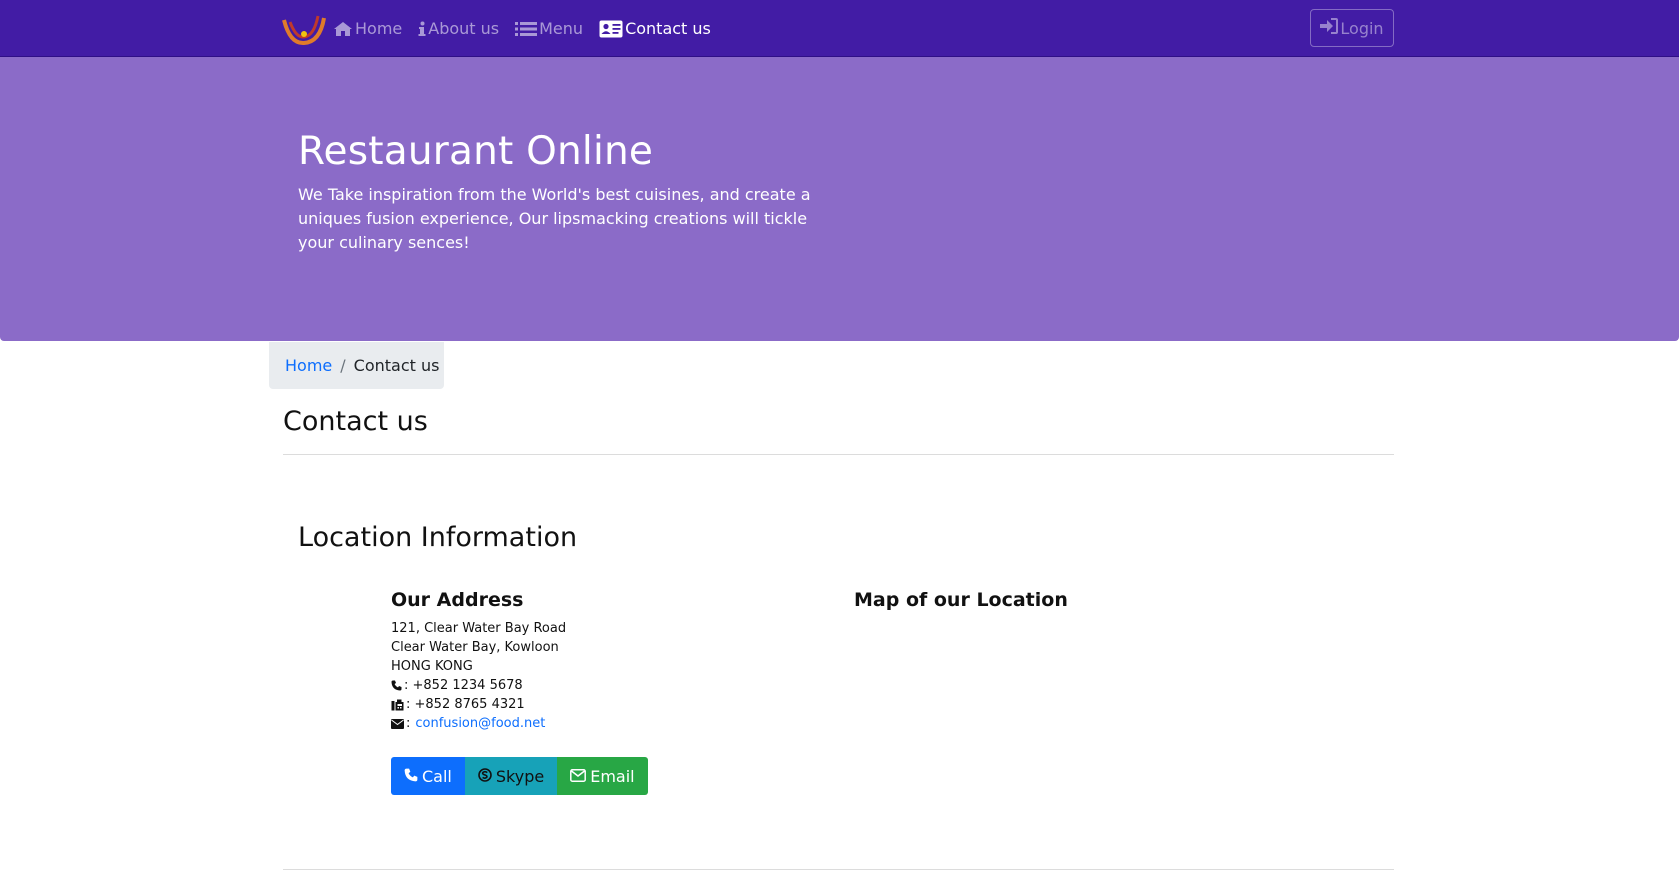 This screenshot has height=894, width=1679. What do you see at coordinates (561, 28) in the screenshot?
I see `nav-menu-label: Menu` at bounding box center [561, 28].